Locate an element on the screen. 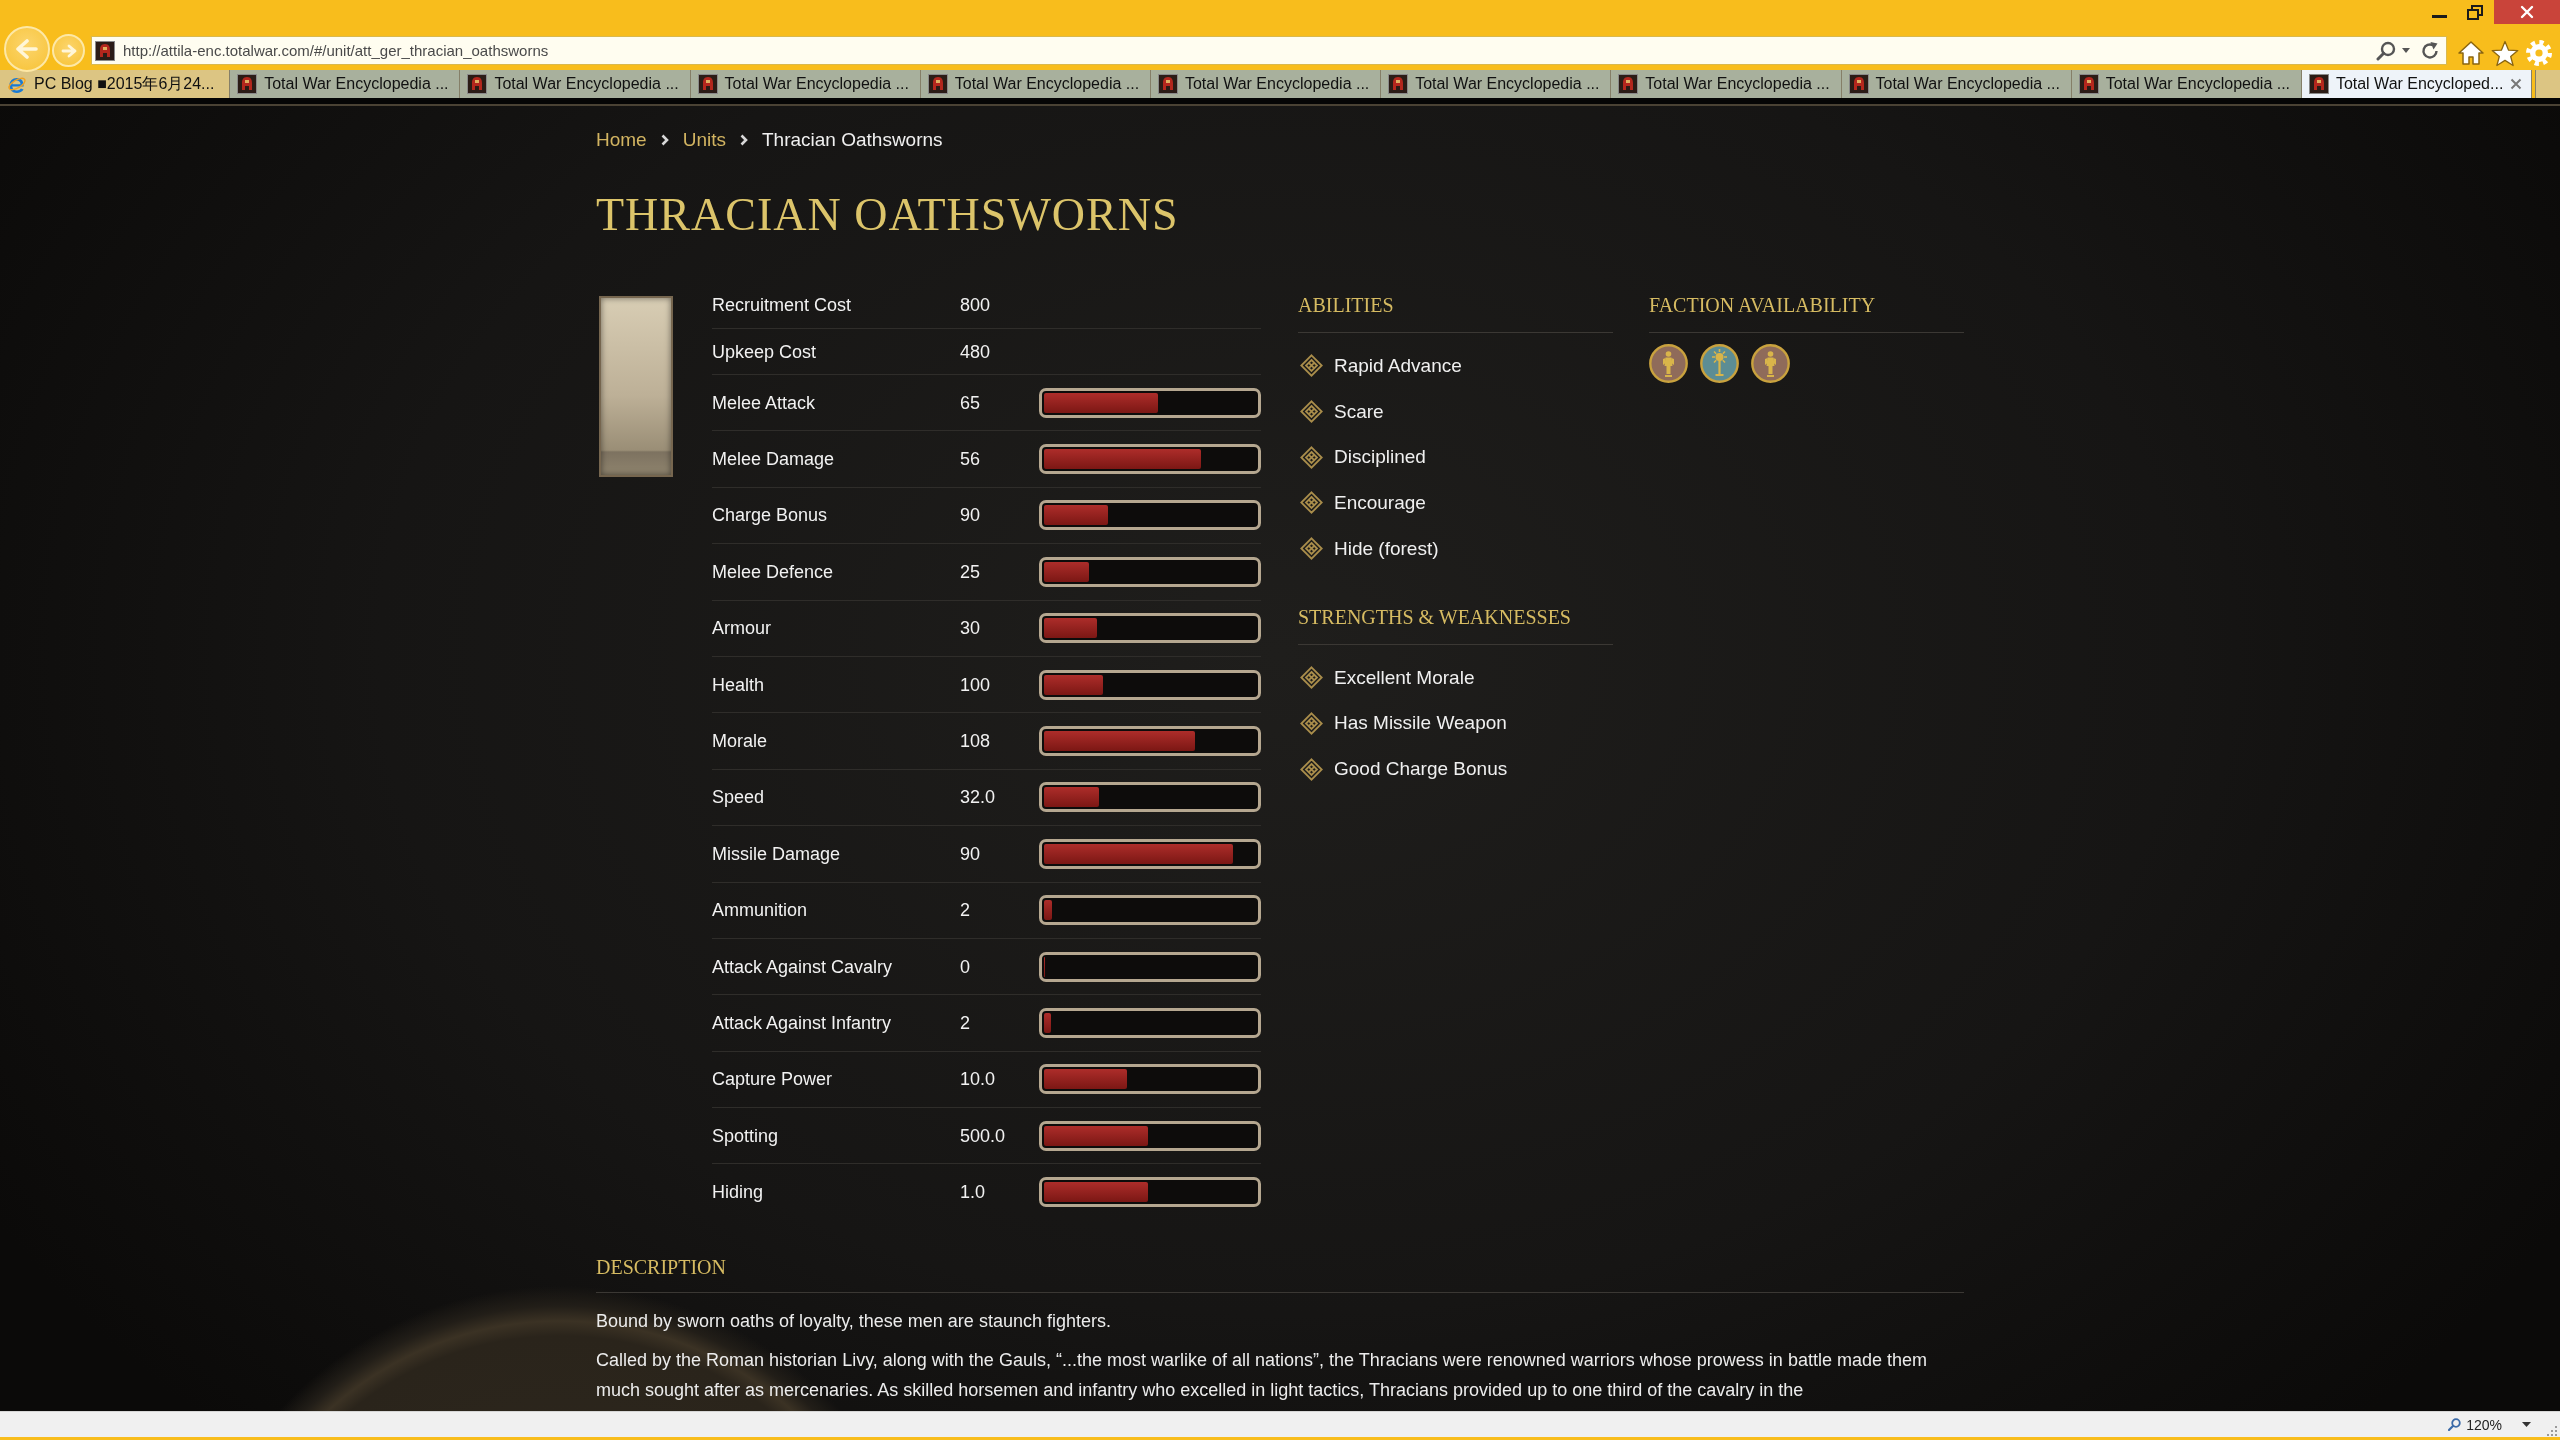 The image size is (2560, 1440). stat-label: Armour is located at coordinates (741, 628).